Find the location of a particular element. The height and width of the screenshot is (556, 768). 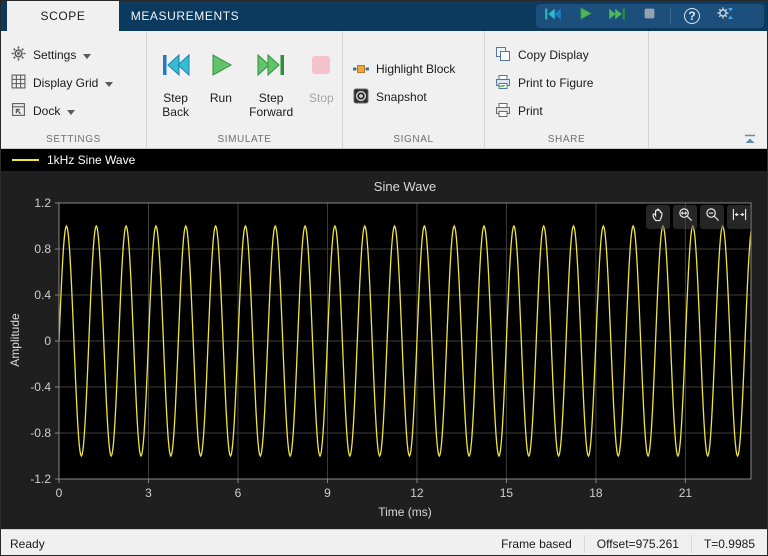

axes-toolbar is located at coordinates (698, 217).